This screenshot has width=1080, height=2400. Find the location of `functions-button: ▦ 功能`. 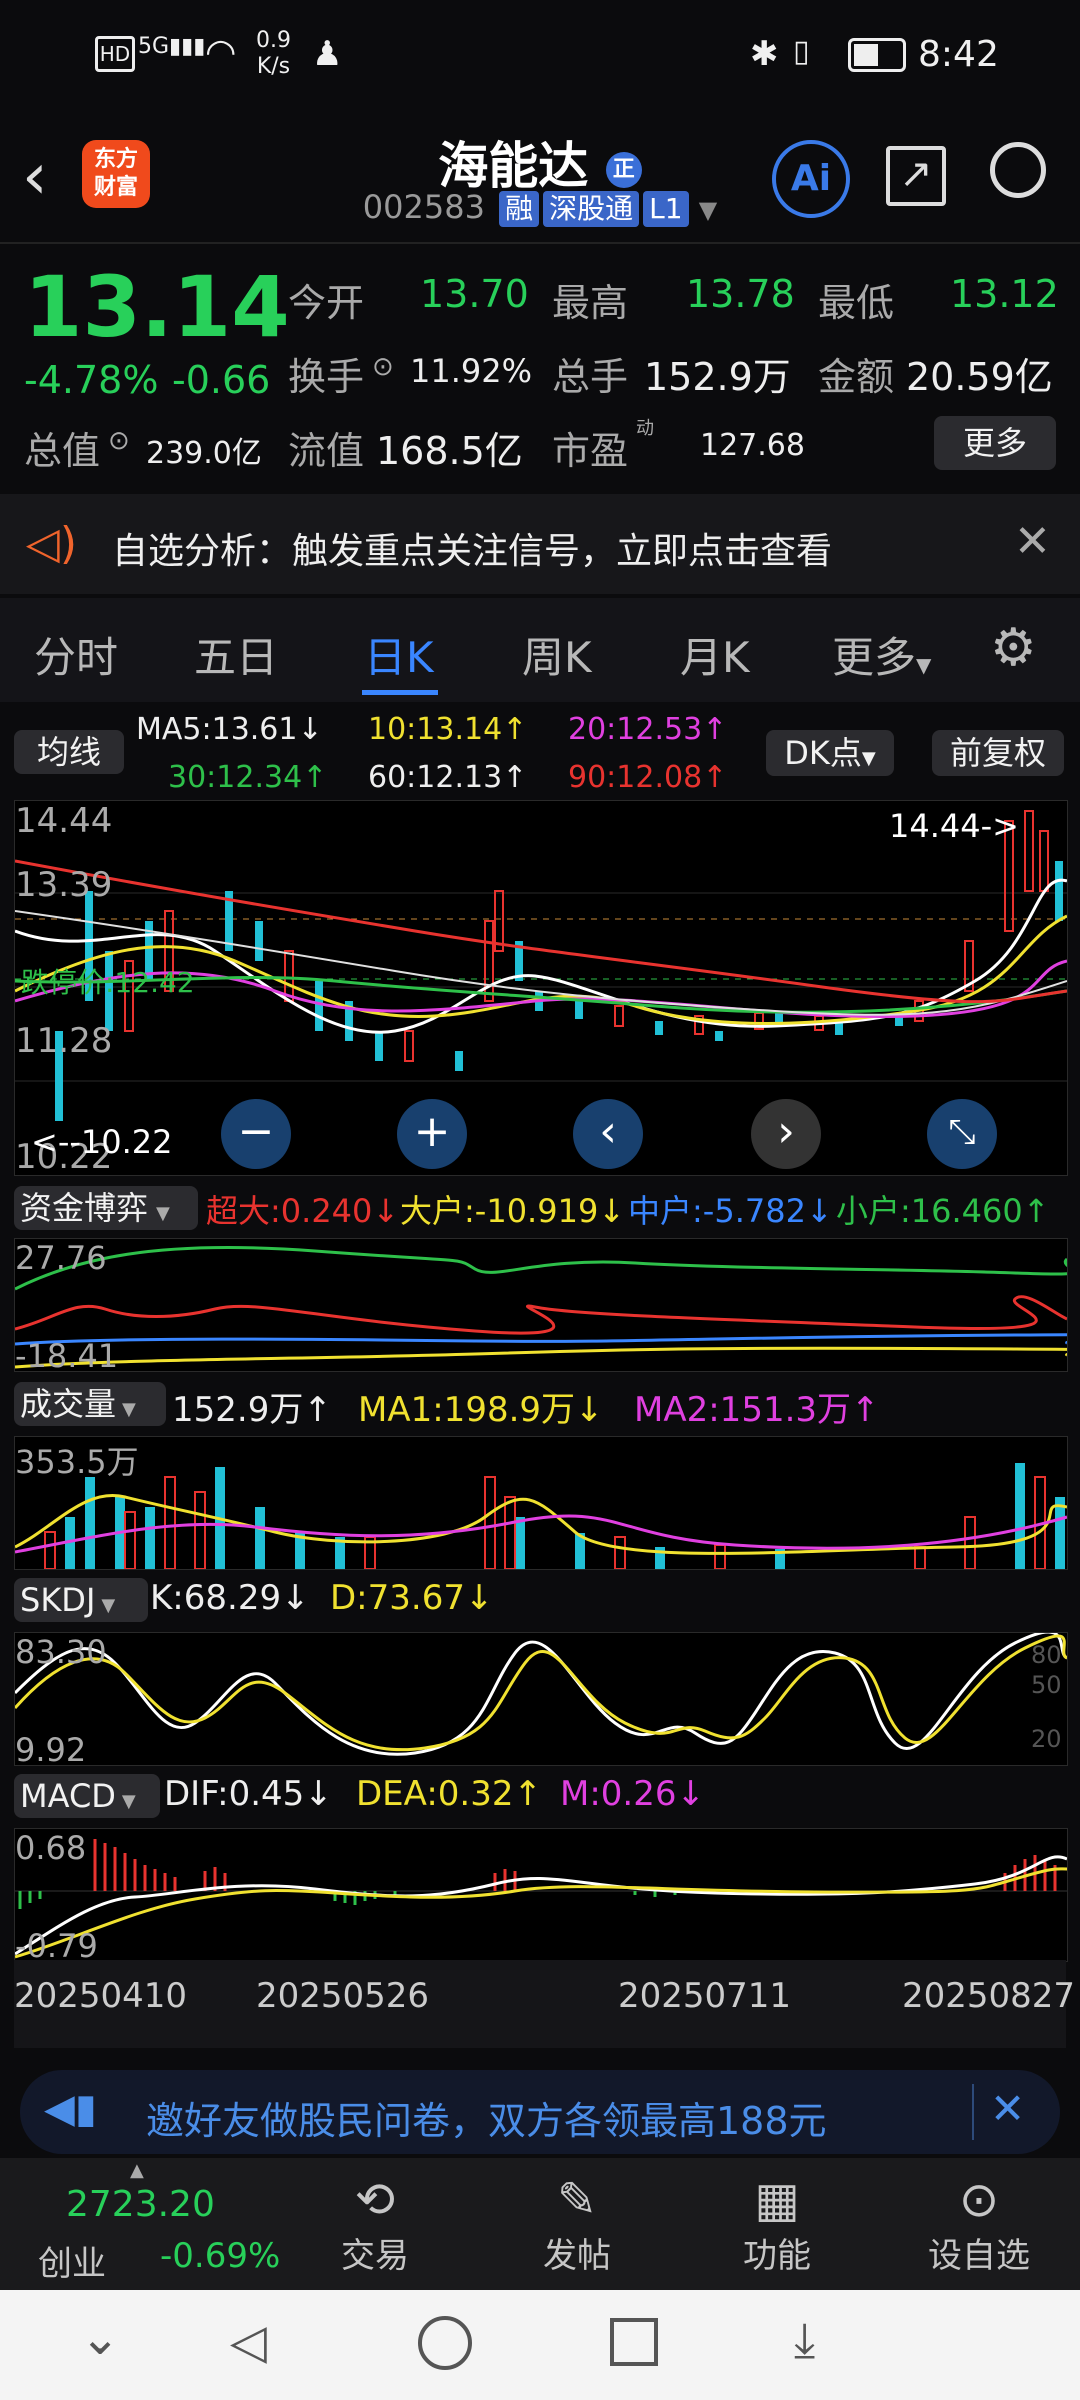

functions-button: ▦ 功能 is located at coordinates (777, 2224).